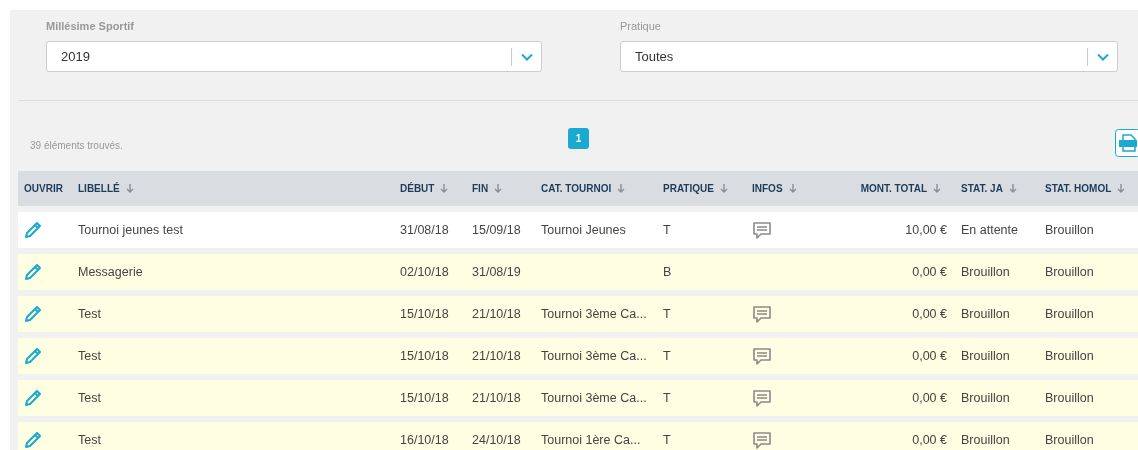 The image size is (1138, 450). I want to click on column-header: LIBELLÉ, so click(99, 188).